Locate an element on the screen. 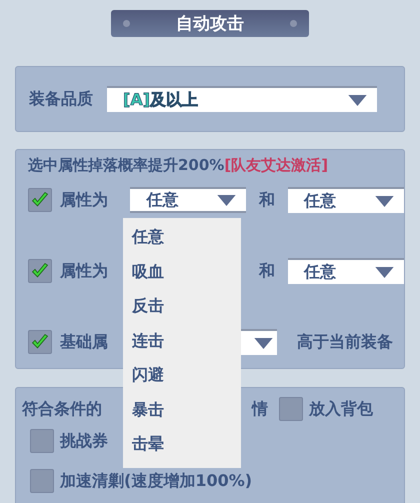  detail-label: 情 is located at coordinates (260, 409).